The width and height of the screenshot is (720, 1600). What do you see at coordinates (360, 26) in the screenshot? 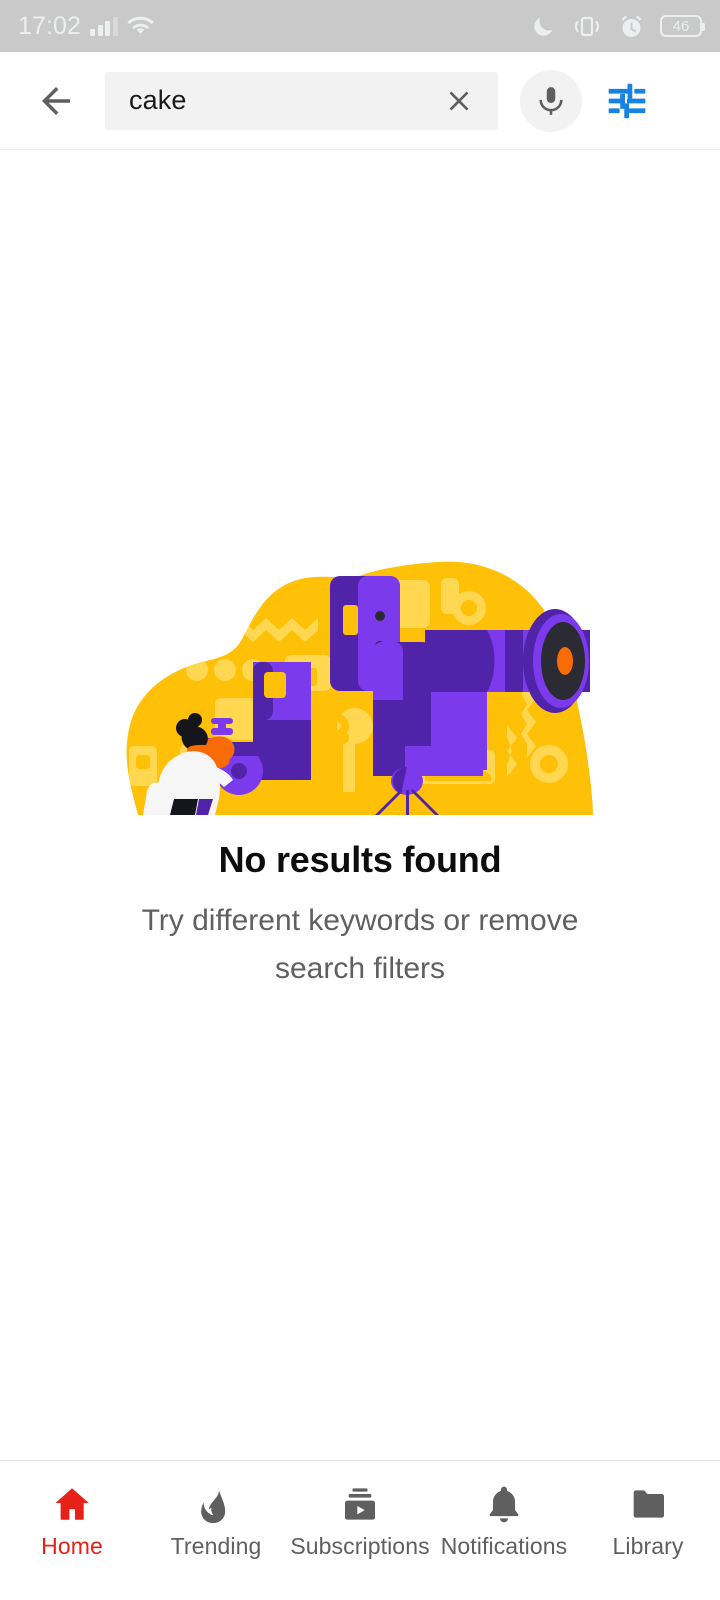
I see `status-bar: 17:02 46` at bounding box center [360, 26].